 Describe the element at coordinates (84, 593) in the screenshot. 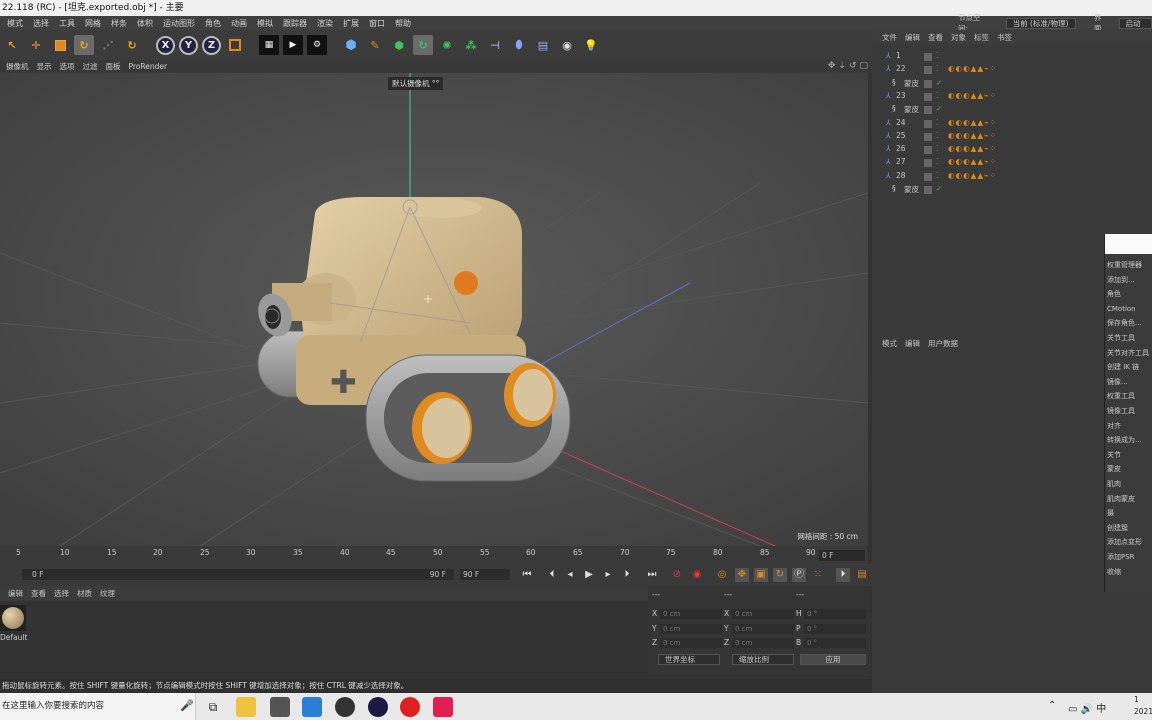

I see `mat-menu-material: 材质` at that location.